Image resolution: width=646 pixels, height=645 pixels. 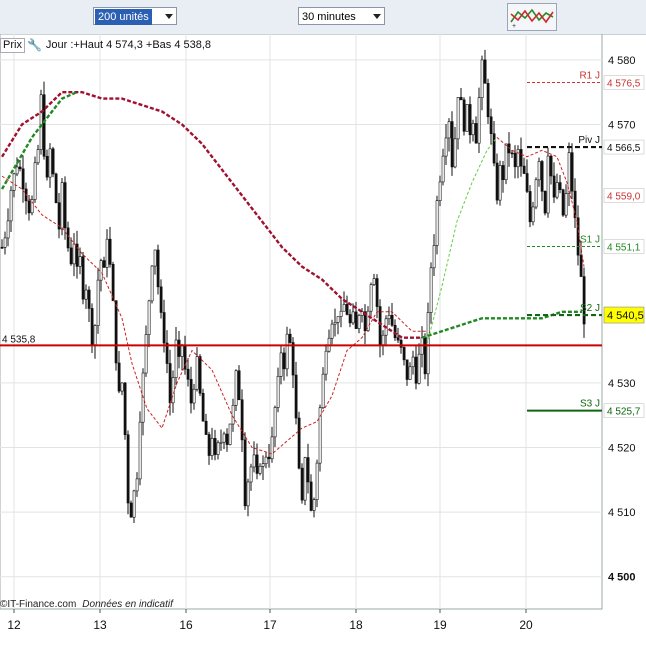 What do you see at coordinates (86, 604) in the screenshot?
I see `footer: ©IT-Finance.com Données en indicatif` at bounding box center [86, 604].